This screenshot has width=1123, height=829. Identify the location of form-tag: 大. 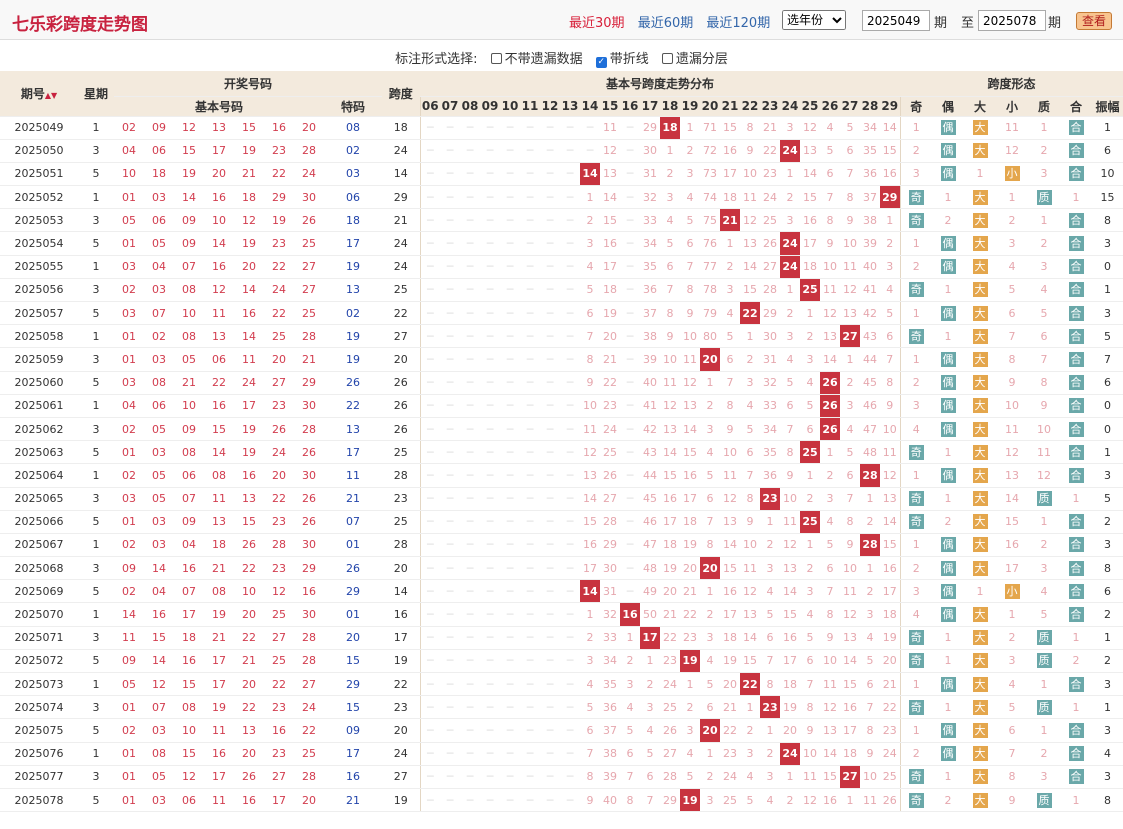
(980, 244).